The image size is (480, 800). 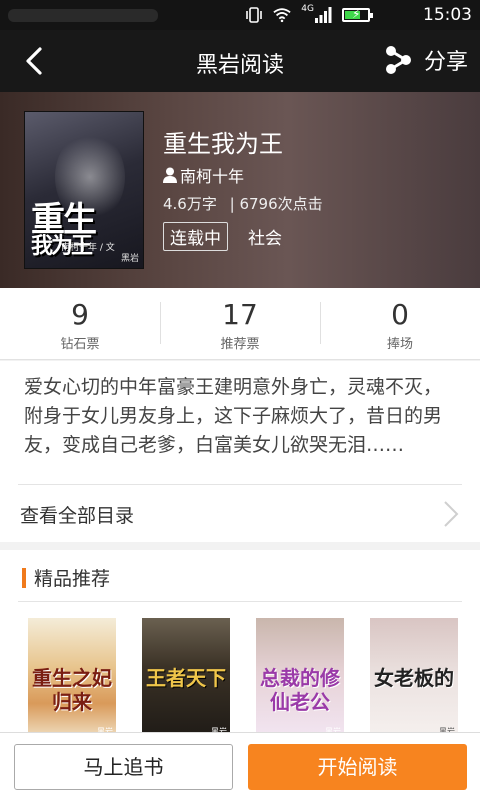 I want to click on user-icon, so click(x=170, y=175).